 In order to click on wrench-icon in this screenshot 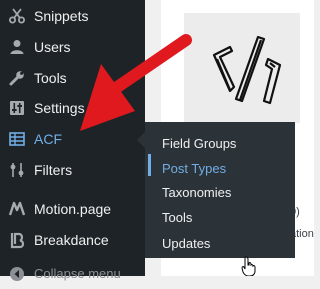, I will do `click(17, 78)`.